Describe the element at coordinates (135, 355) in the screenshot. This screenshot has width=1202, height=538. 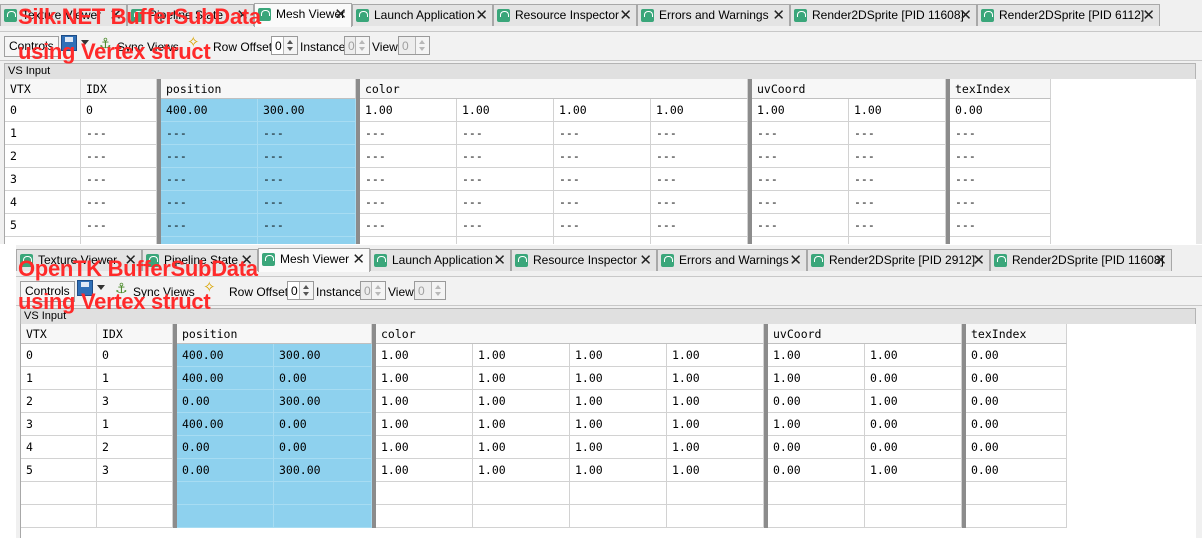
I see `table-cell: 0` at that location.